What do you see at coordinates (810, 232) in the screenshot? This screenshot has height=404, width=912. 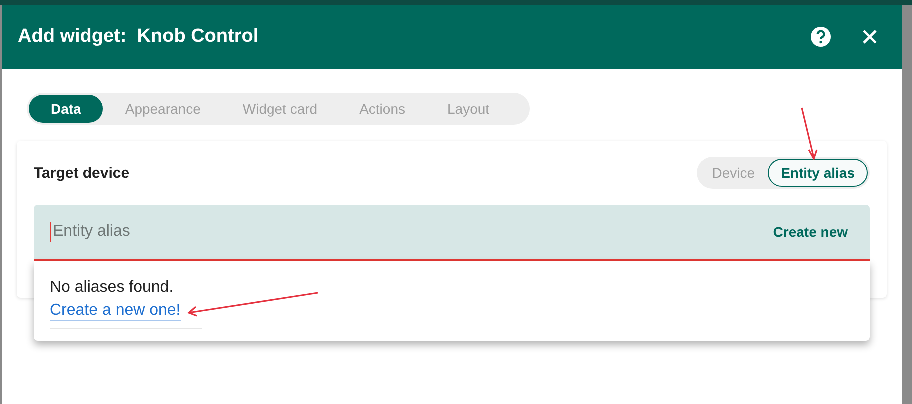 I see `create-new-button: Create new` at bounding box center [810, 232].